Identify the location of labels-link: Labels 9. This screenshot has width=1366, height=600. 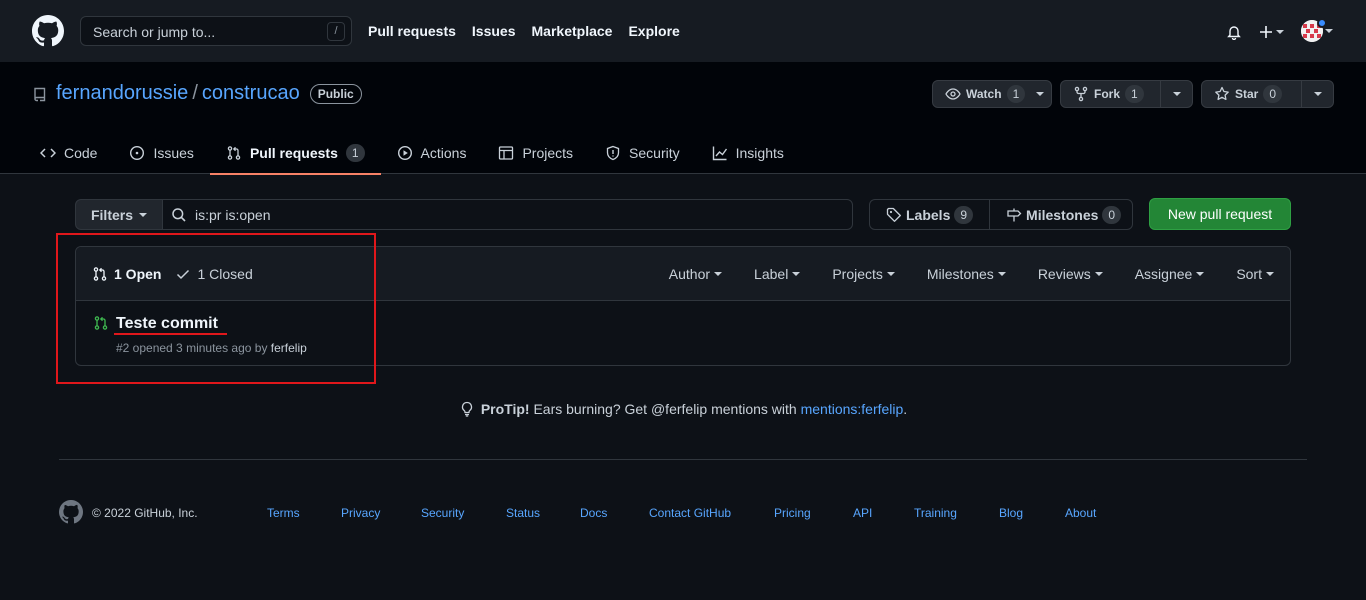
(929, 214).